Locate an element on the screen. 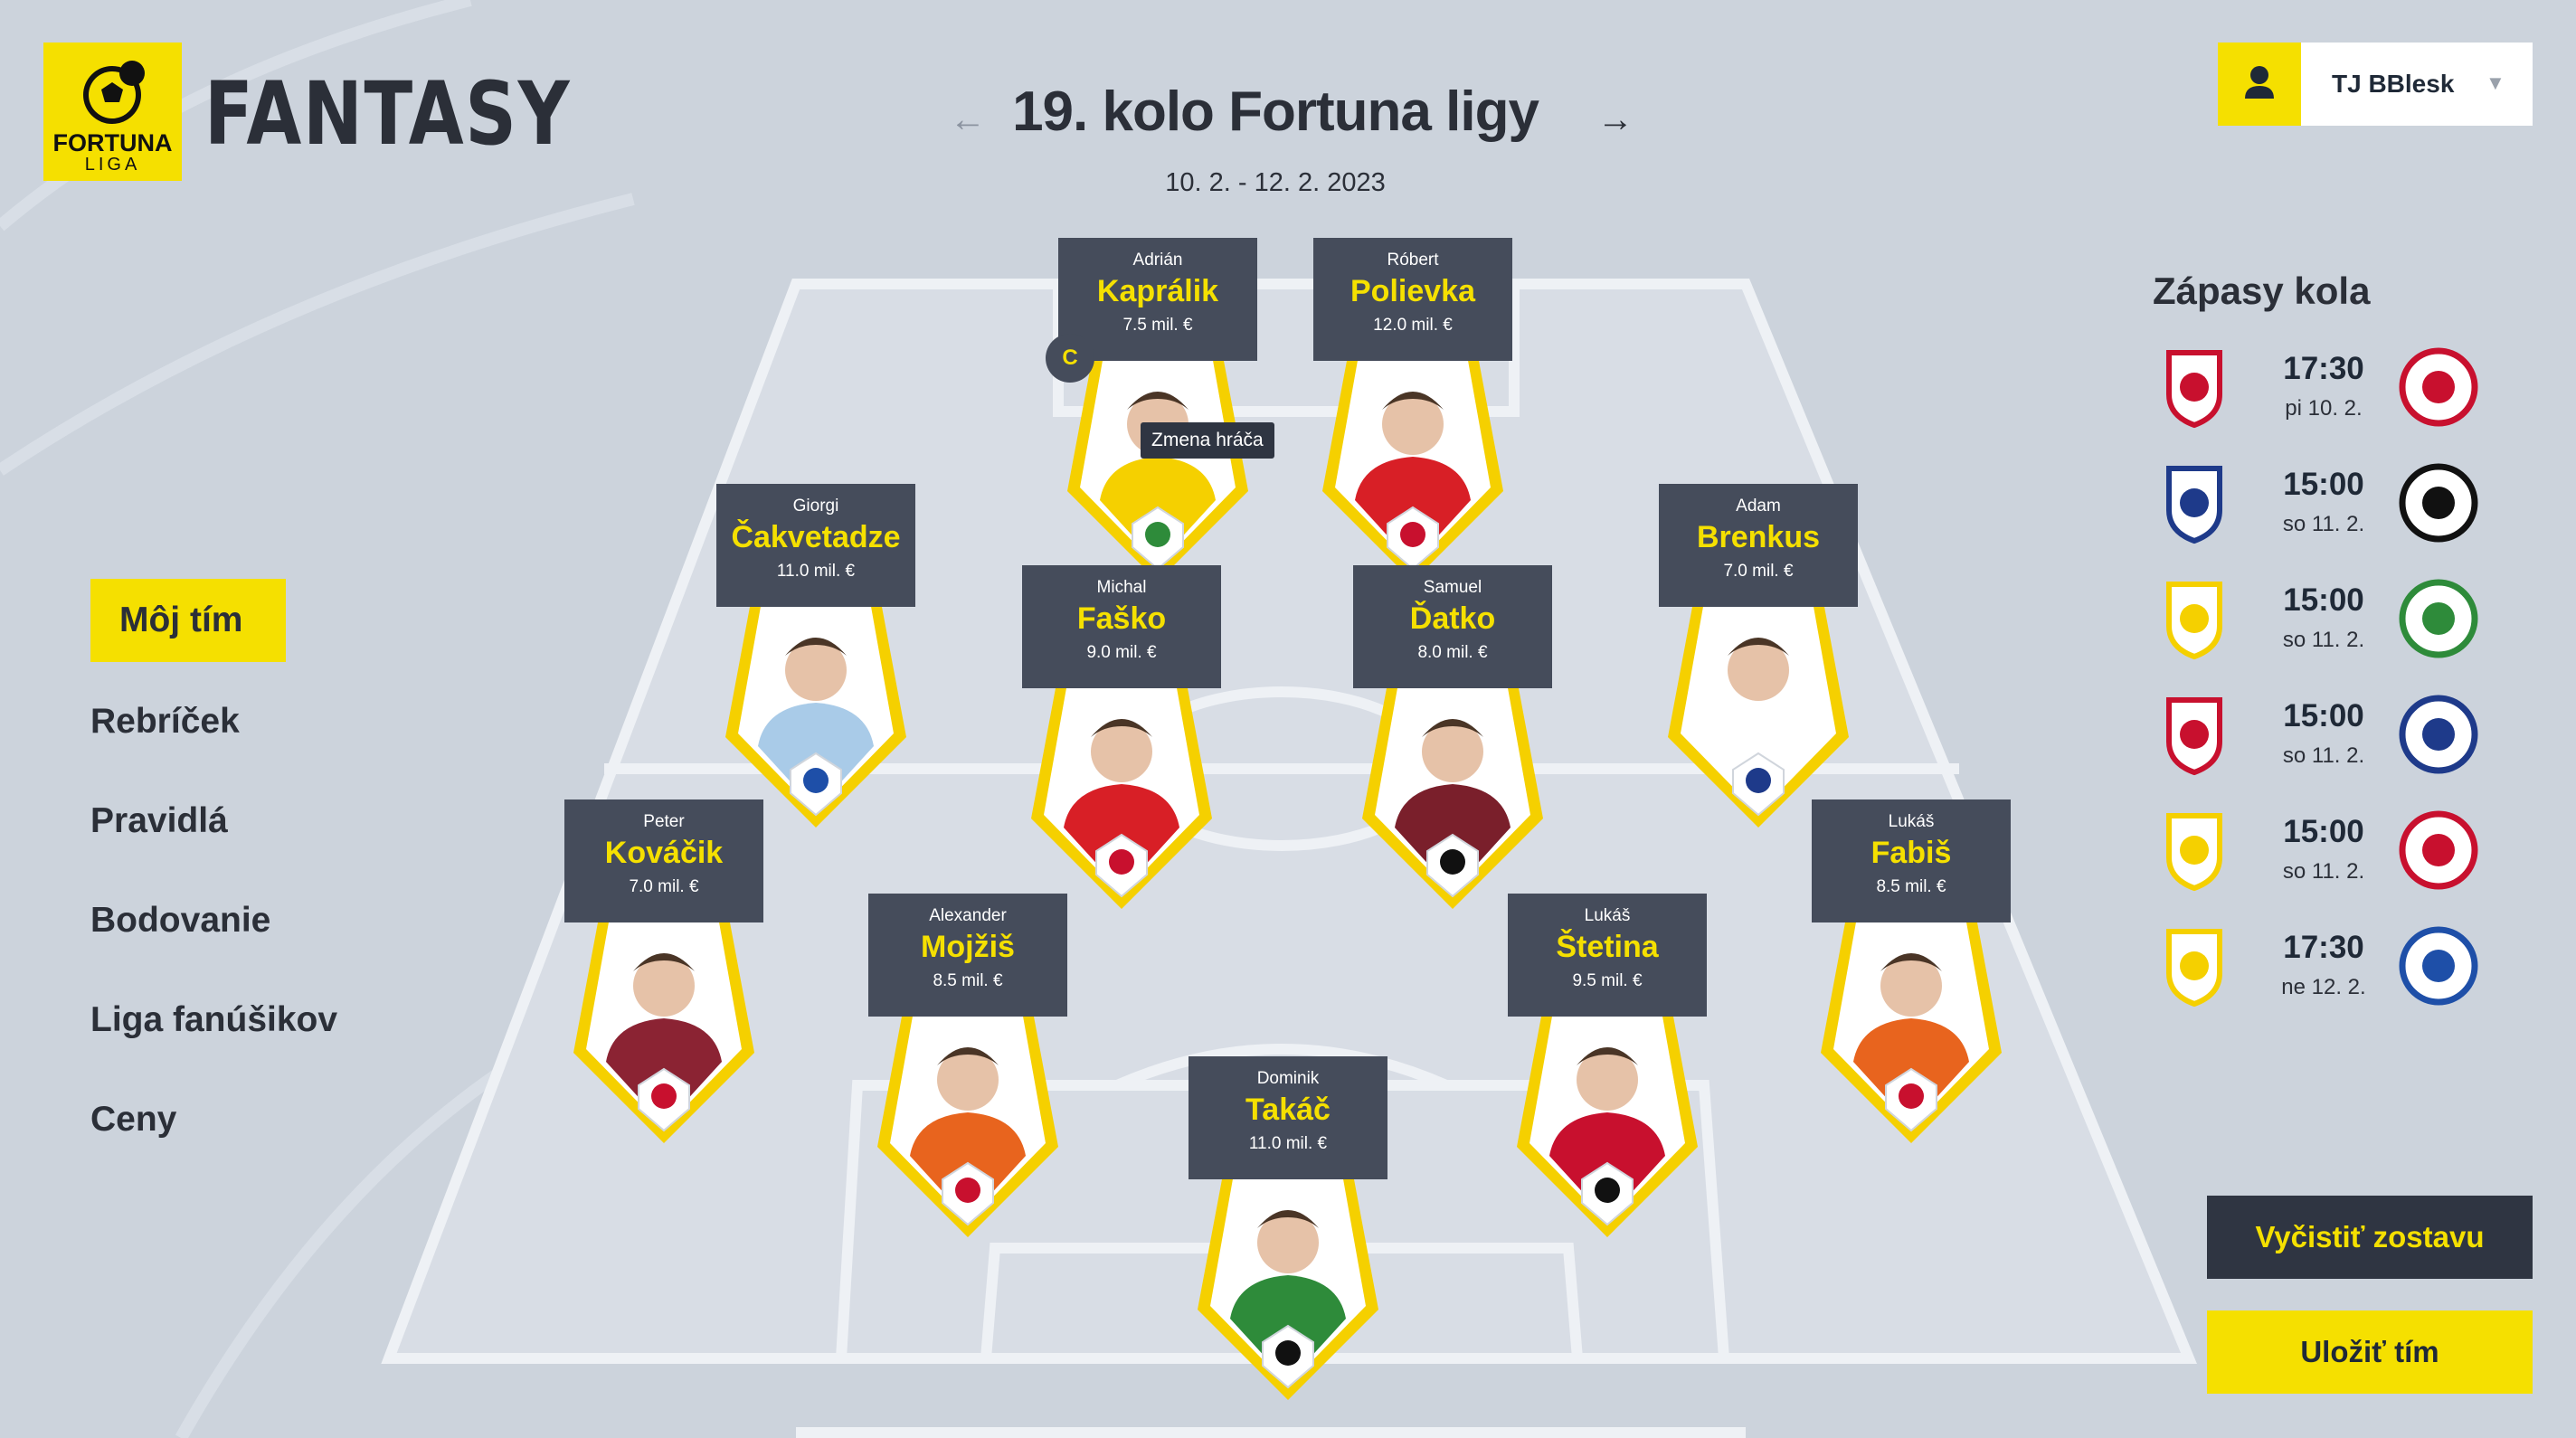 Image resolution: width=2576 pixels, height=1438 pixels. team-name: TJ BBlesk is located at coordinates (2393, 84).